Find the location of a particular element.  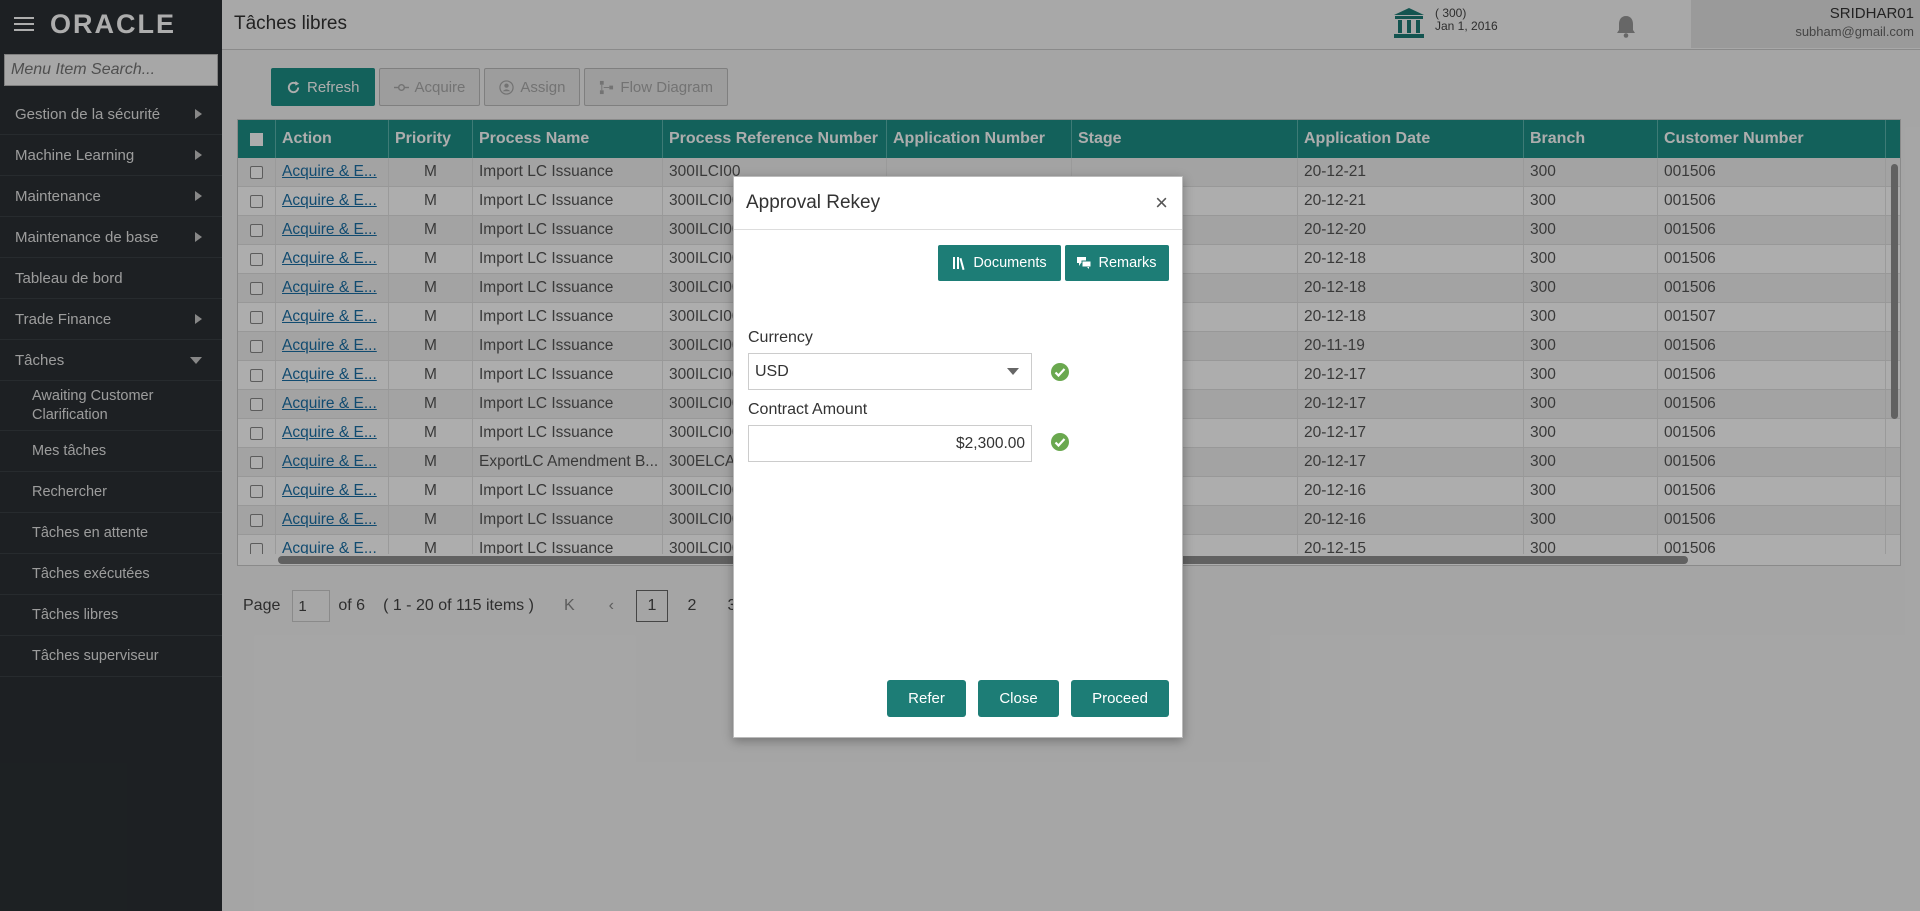

chevron-down-icon is located at coordinates (1013, 371).